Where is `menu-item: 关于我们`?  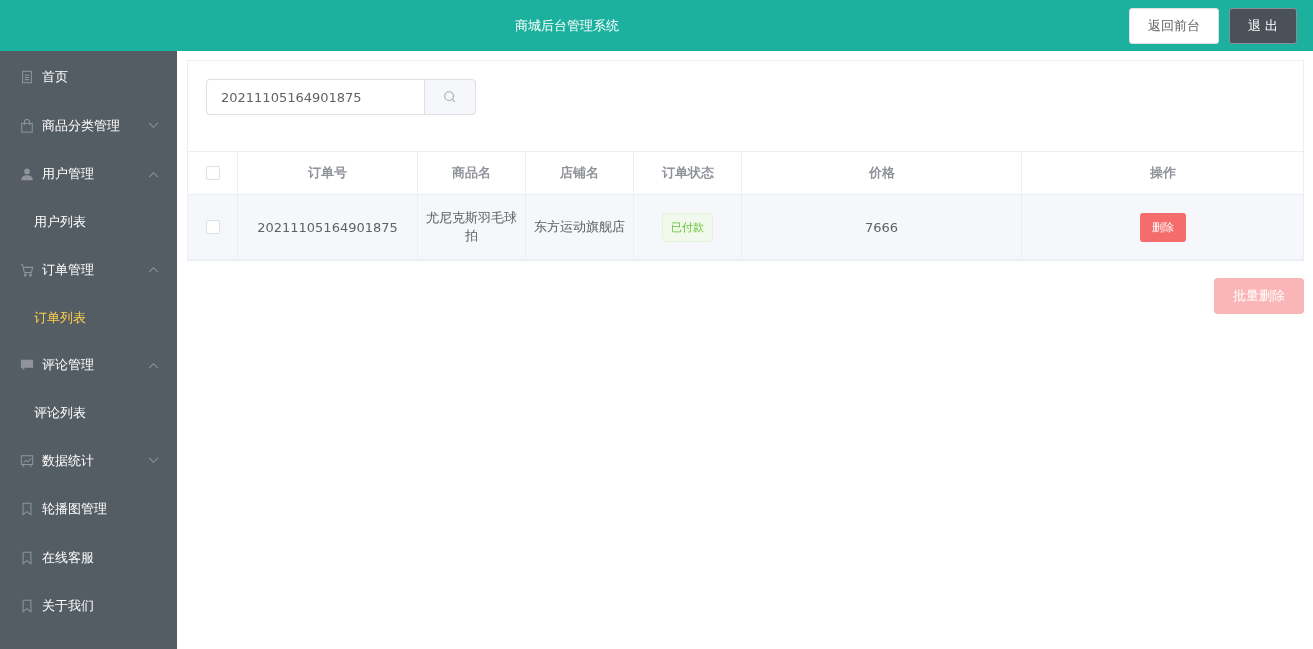 menu-item: 关于我们 is located at coordinates (88, 606).